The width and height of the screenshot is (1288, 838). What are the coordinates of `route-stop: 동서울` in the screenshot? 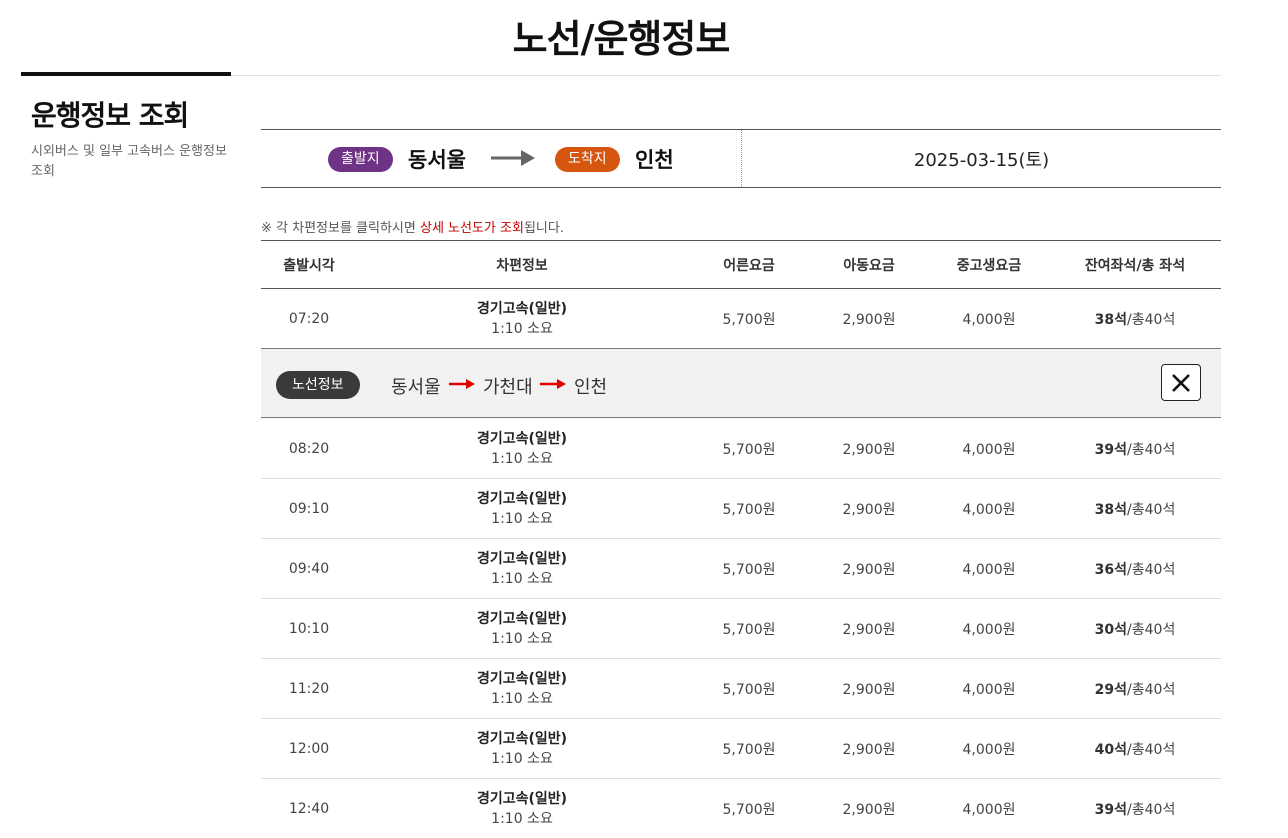 It's located at (416, 387).